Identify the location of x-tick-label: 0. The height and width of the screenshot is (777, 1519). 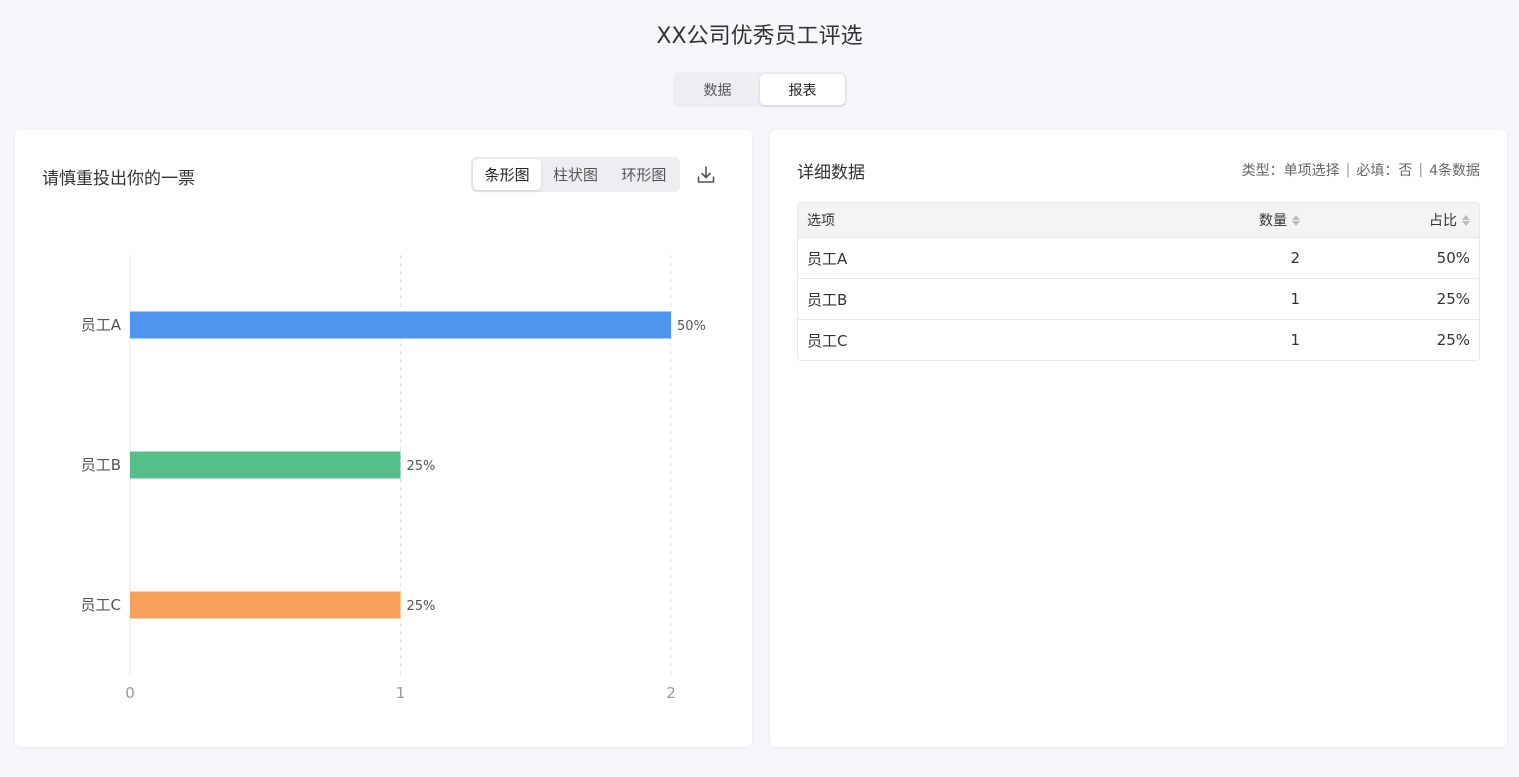
(130, 693).